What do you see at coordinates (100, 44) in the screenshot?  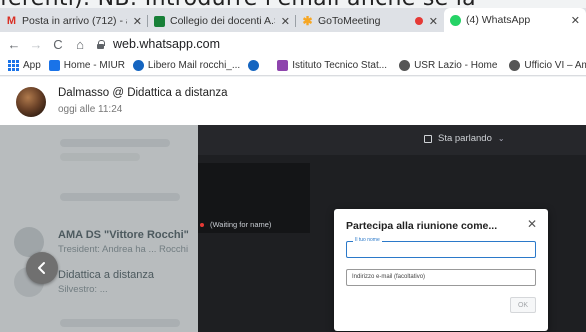 I see `lock-icon` at bounding box center [100, 44].